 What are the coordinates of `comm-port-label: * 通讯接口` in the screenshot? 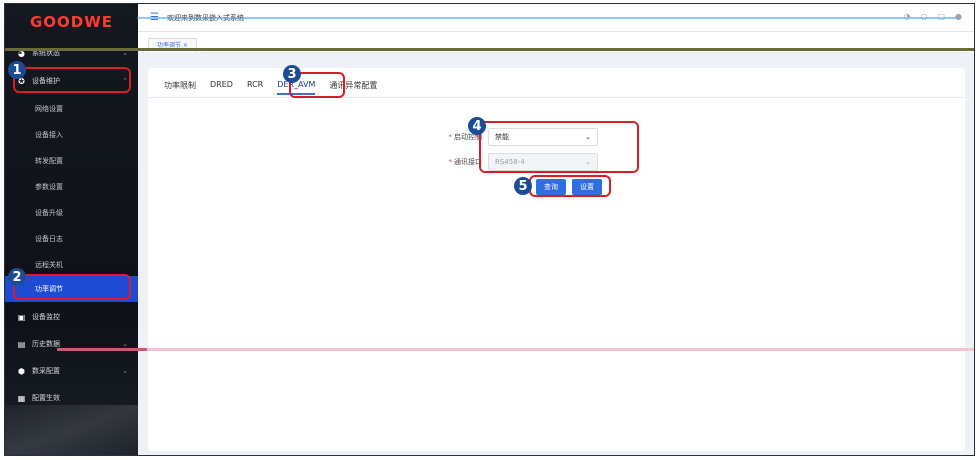 It's located at (454, 162).